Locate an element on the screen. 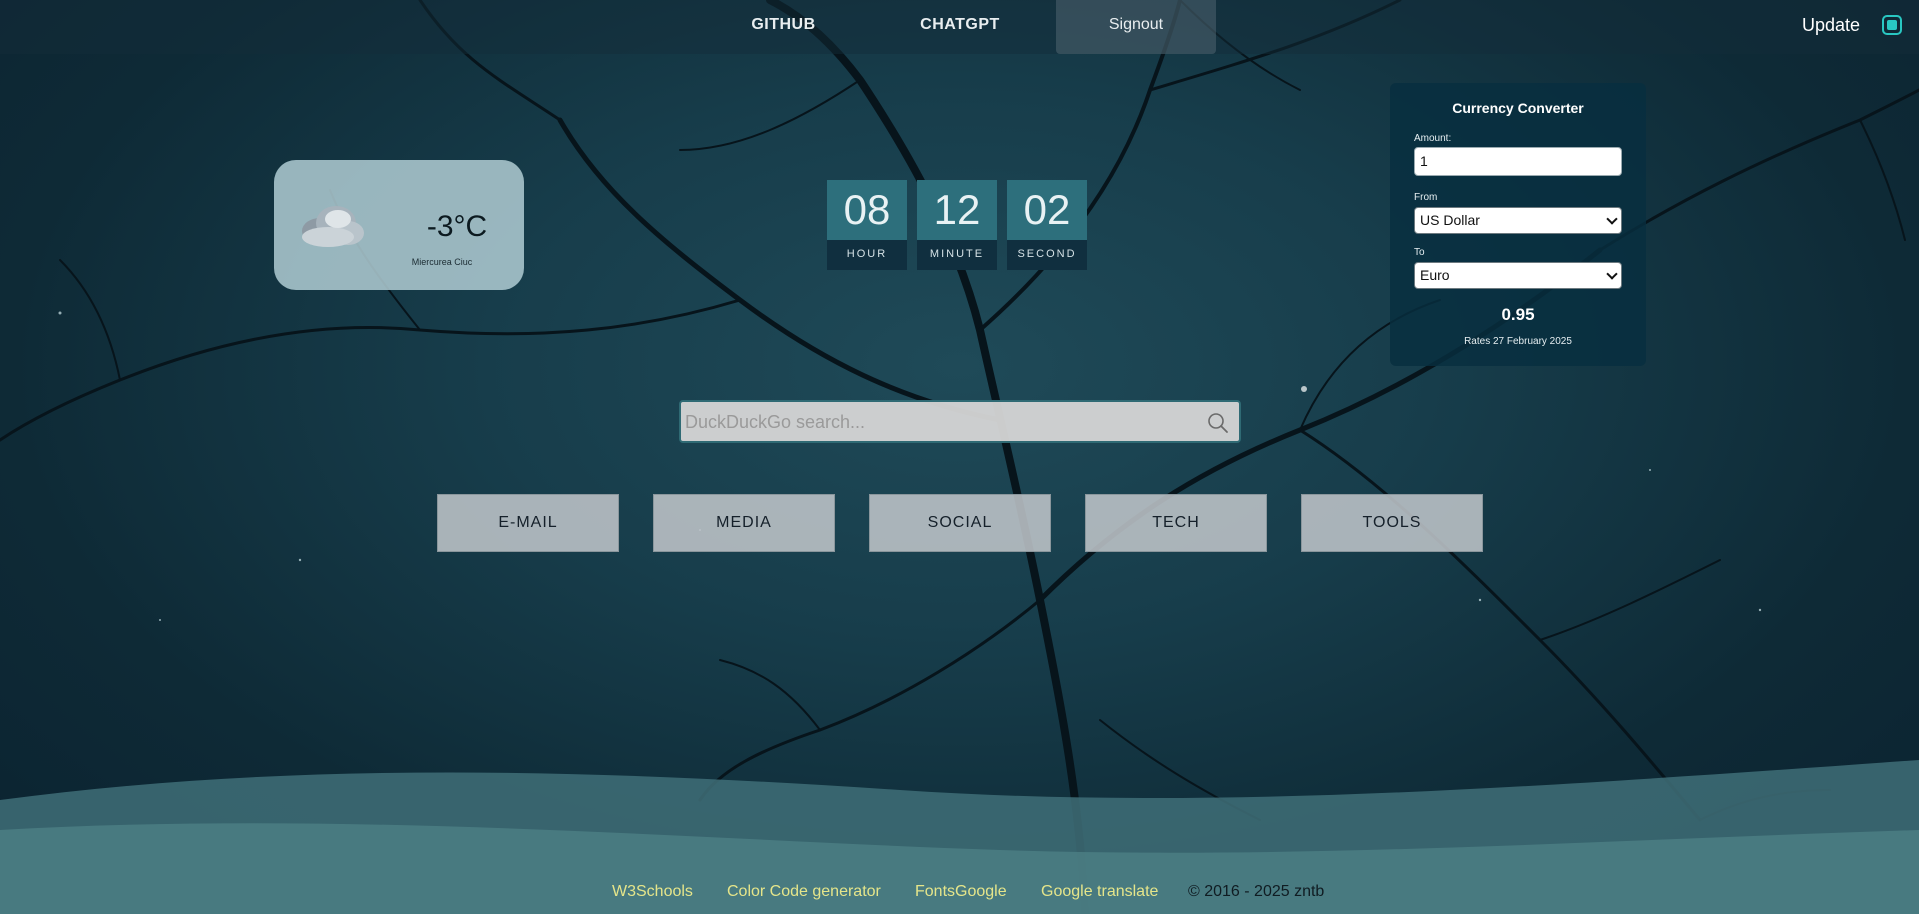  footer-link-color-code-generator: Color Code generator is located at coordinates (804, 892).